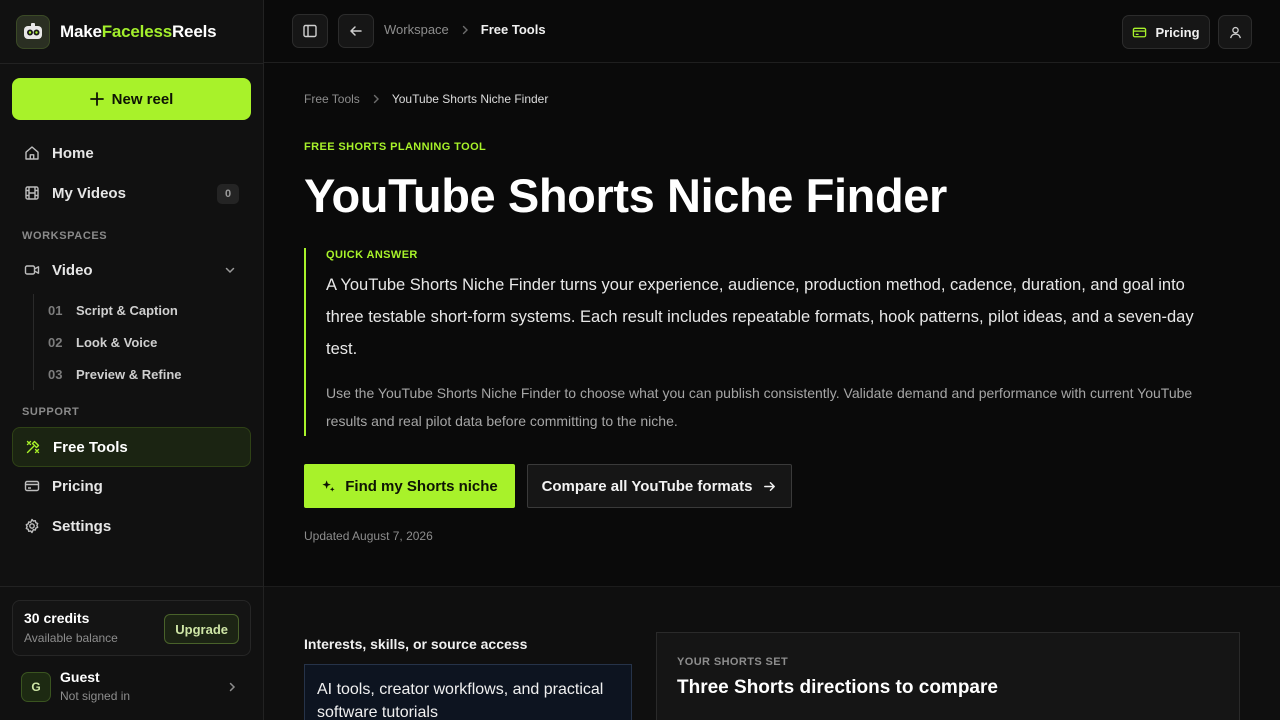  Describe the element at coordinates (32, 526) in the screenshot. I see `gear-icon` at that location.